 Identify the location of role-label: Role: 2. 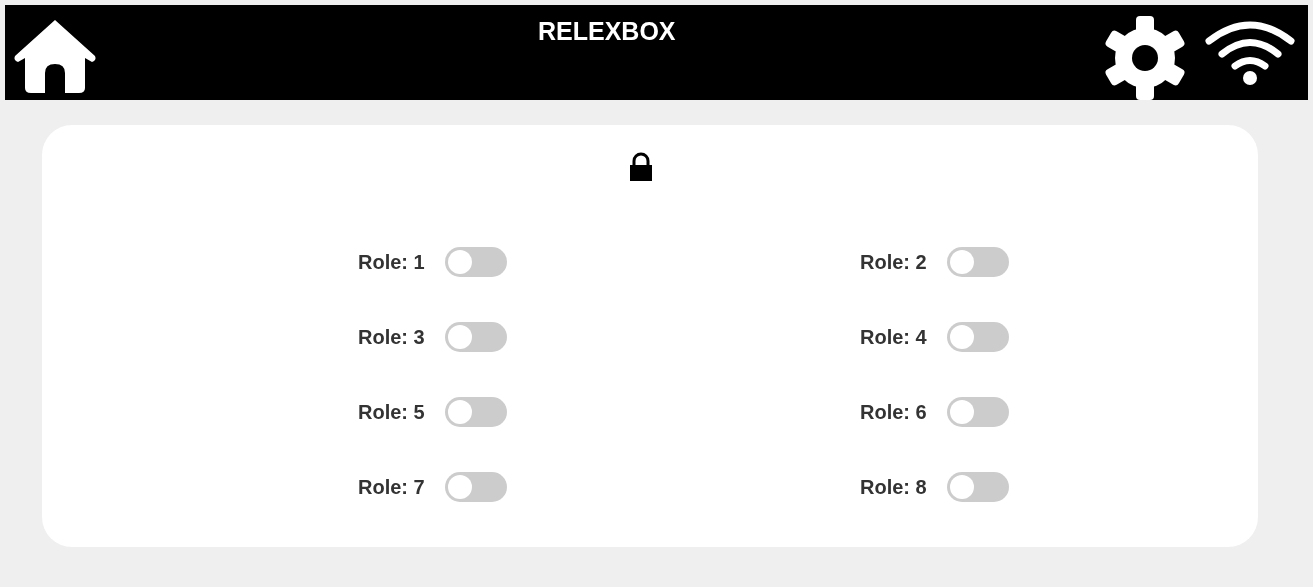
(893, 262).